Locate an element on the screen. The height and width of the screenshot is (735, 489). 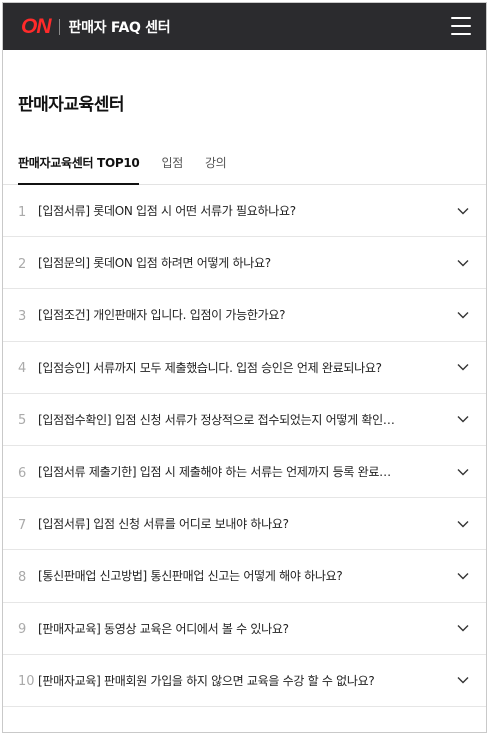
faq-number: 3 is located at coordinates (22, 316).